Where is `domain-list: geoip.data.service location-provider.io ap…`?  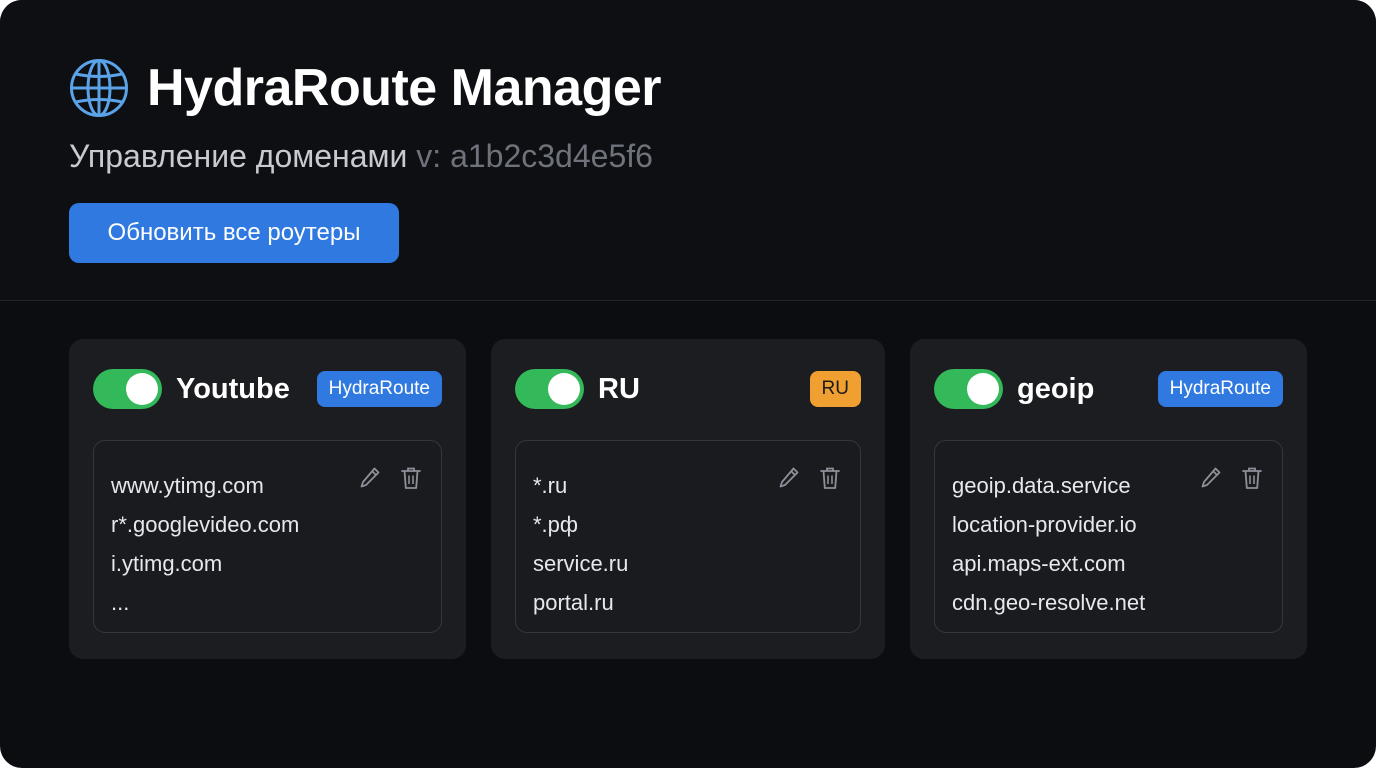 domain-list: geoip.data.service location-provider.io ap… is located at coordinates (1048, 544).